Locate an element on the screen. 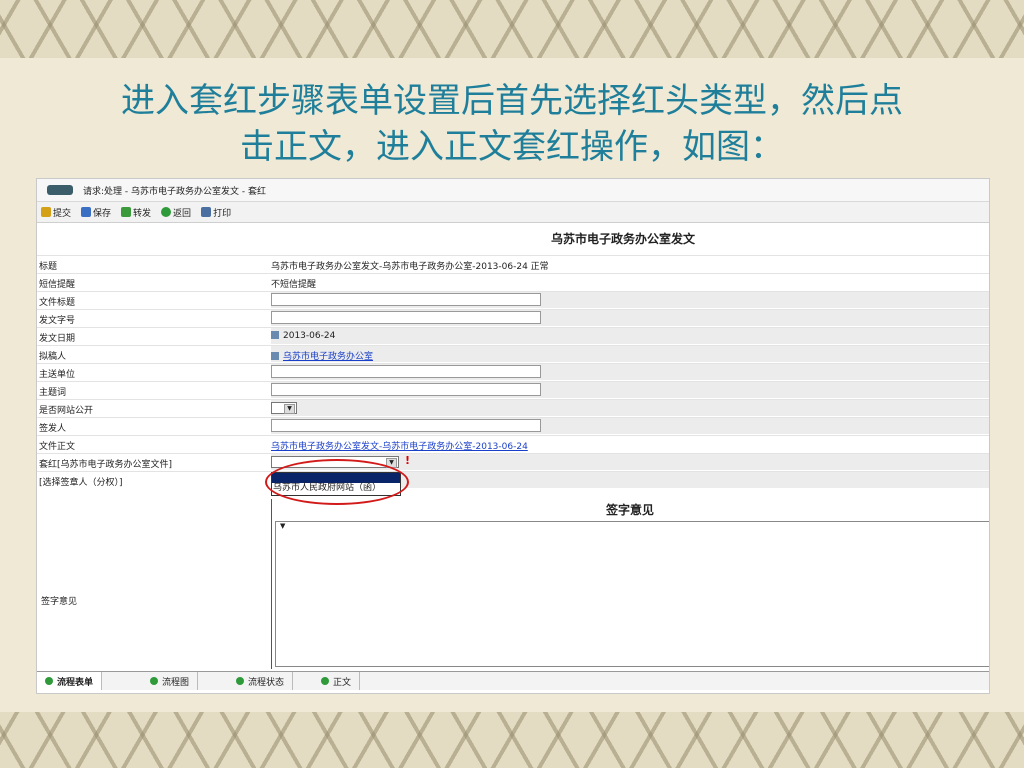 The image size is (1024, 768). field-row-keywords: 主题词 is located at coordinates (513, 390).